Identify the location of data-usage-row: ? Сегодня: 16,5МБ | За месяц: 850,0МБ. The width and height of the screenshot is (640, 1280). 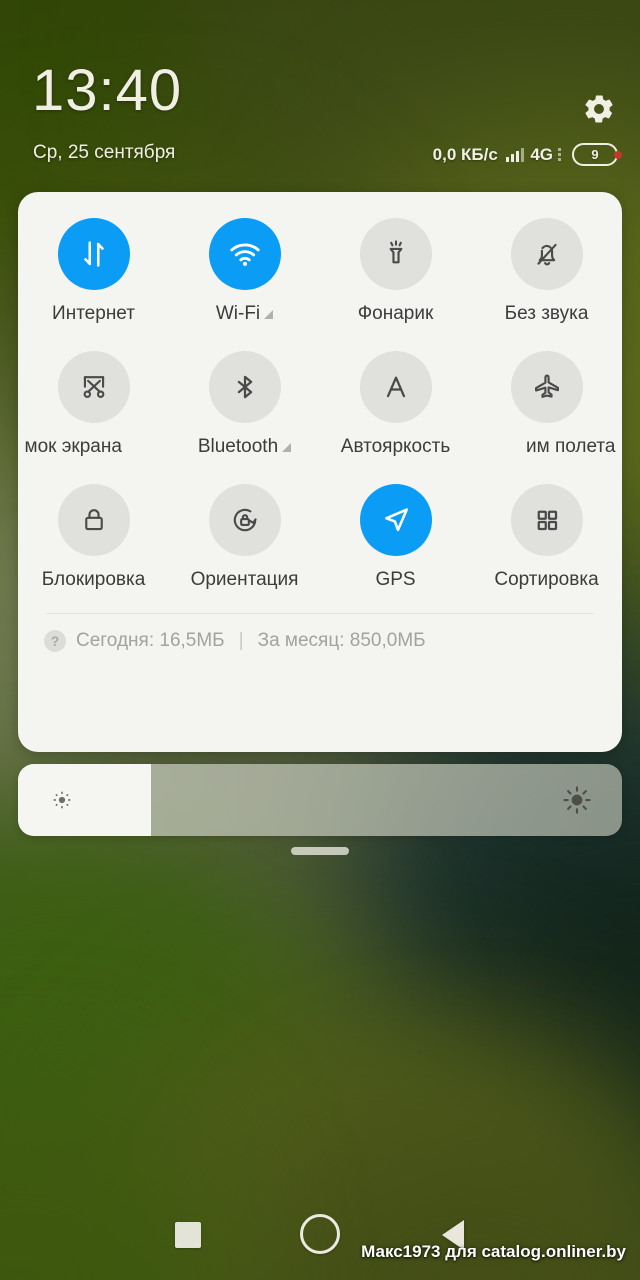
(320, 633).